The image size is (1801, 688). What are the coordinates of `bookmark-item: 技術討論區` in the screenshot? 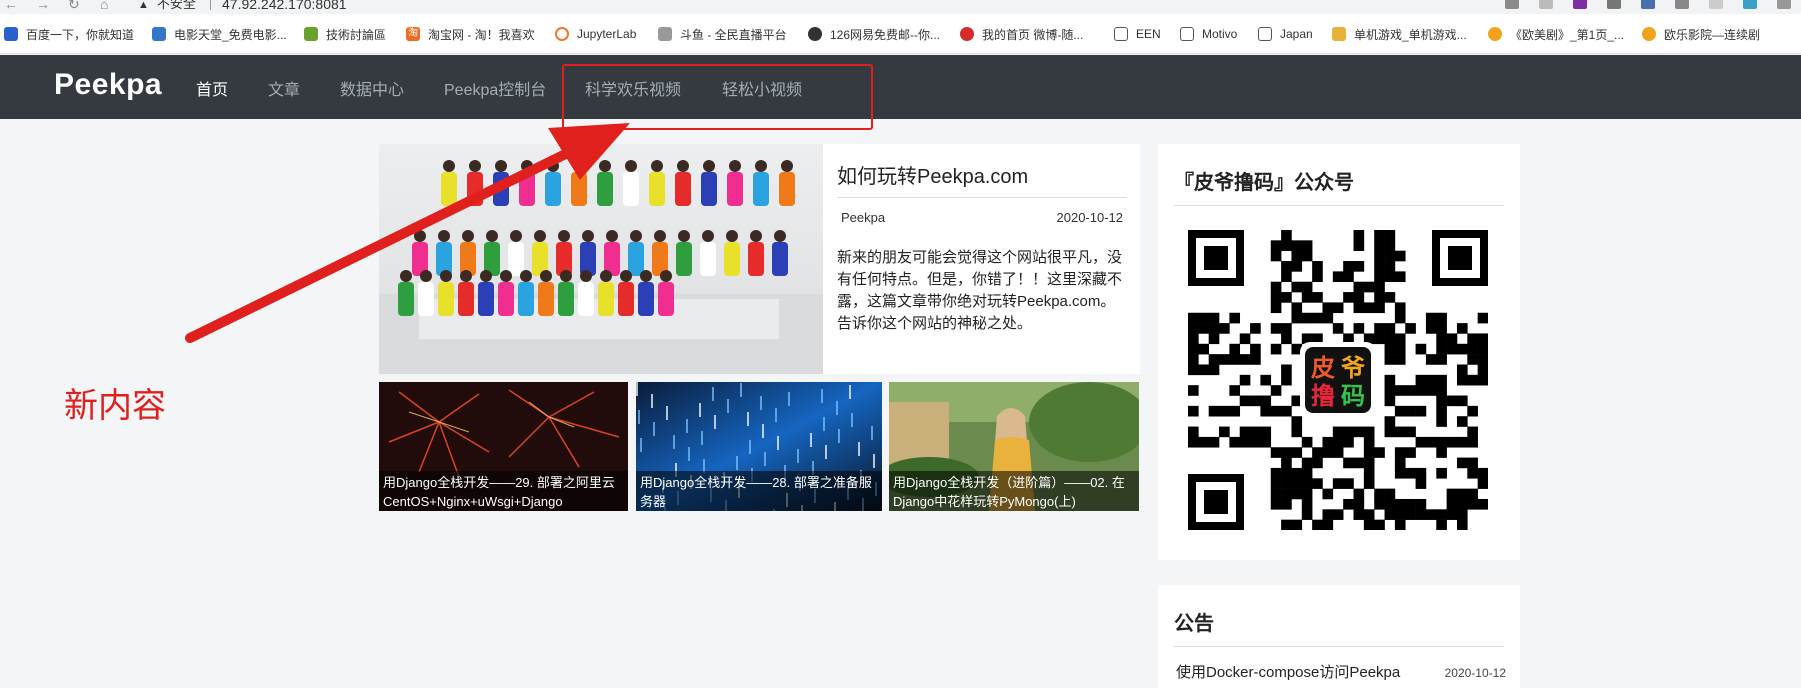 It's located at (345, 34).